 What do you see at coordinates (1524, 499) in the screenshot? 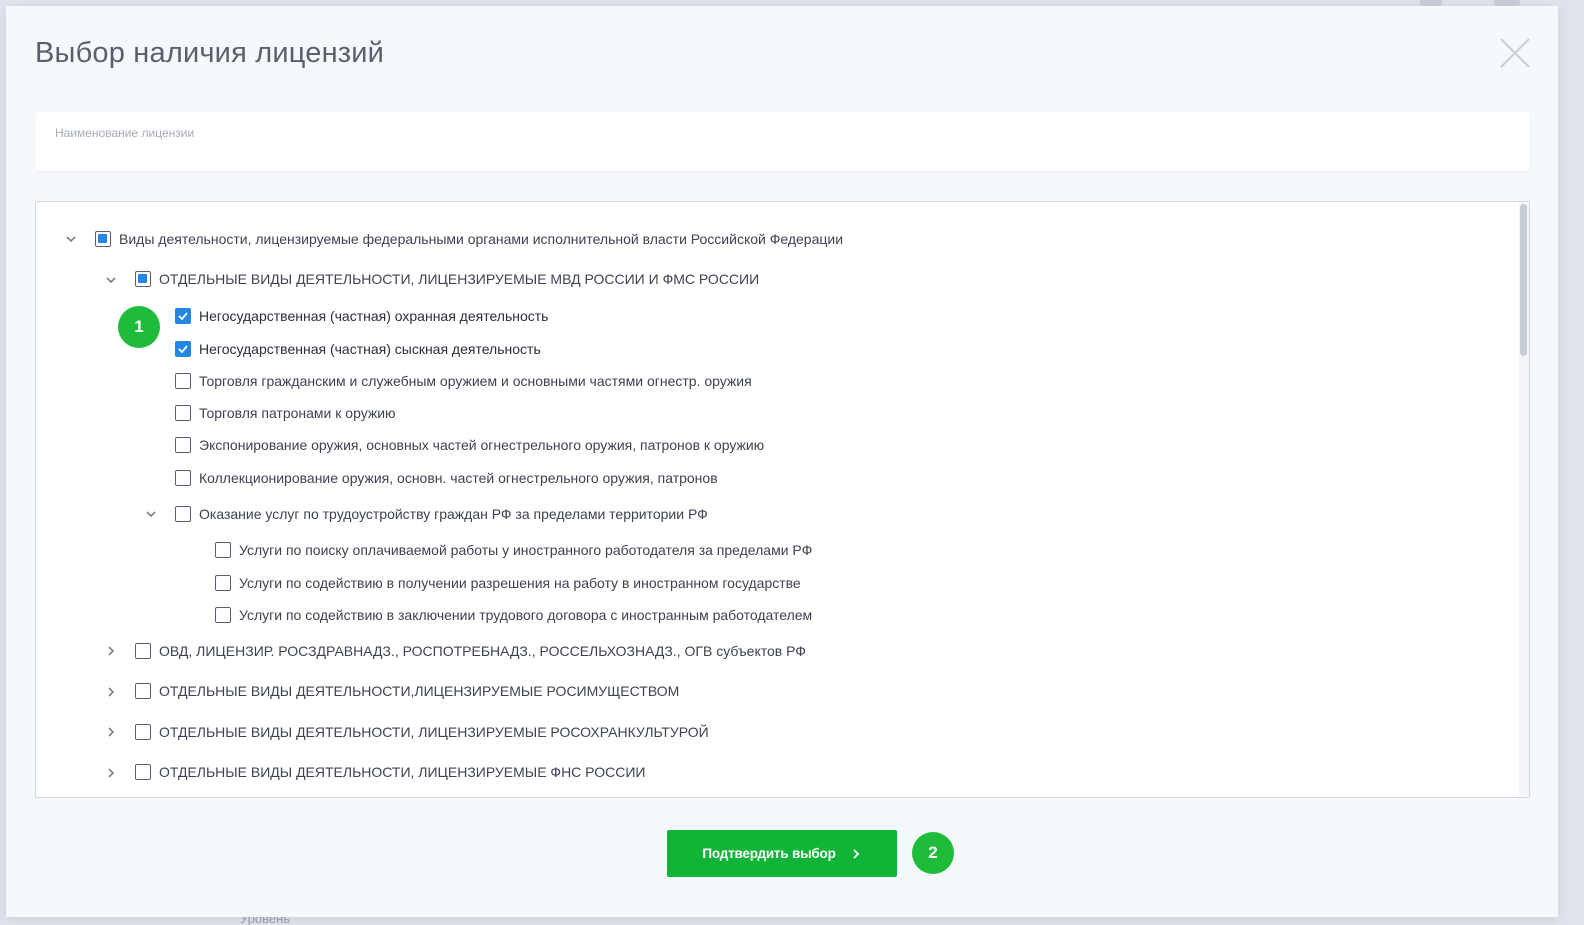
I see `scrollbar` at bounding box center [1524, 499].